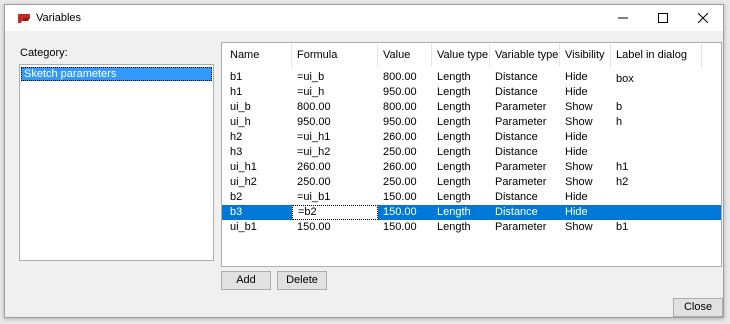 Image resolution: width=730 pixels, height=324 pixels. I want to click on cell-value: 950.00, so click(405, 92).